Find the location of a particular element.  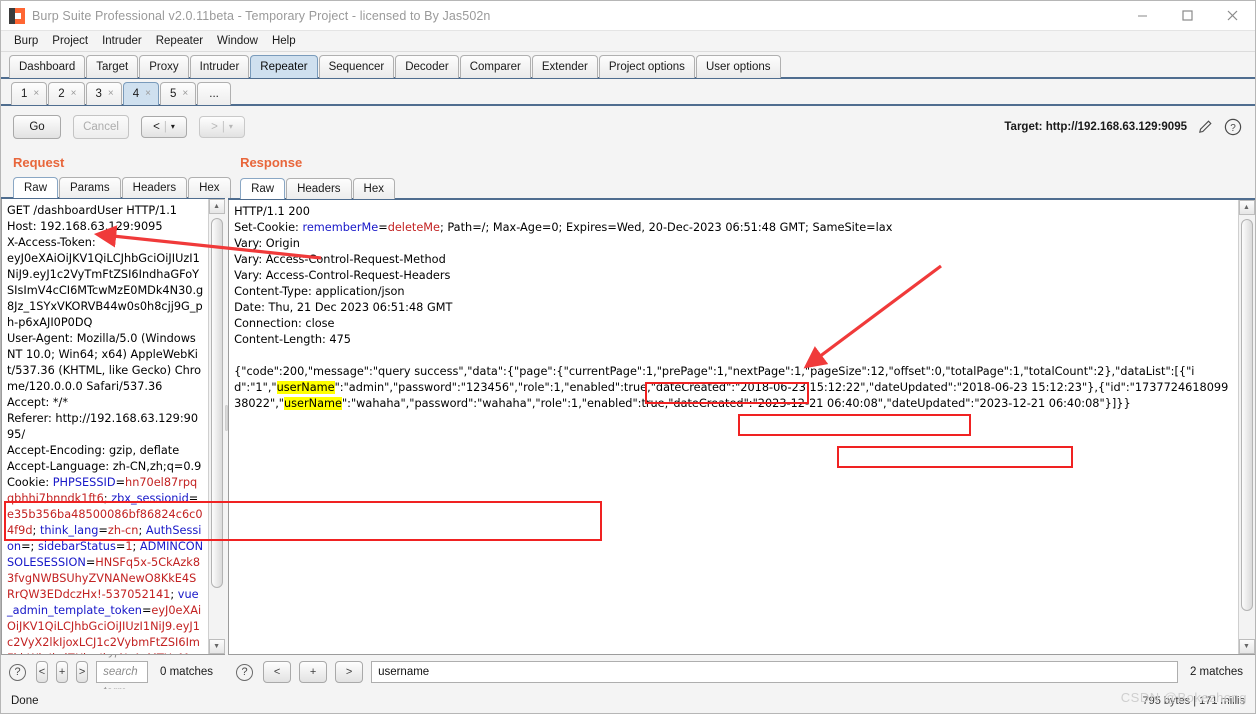

tab-intruder: Intruder is located at coordinates (219, 66).